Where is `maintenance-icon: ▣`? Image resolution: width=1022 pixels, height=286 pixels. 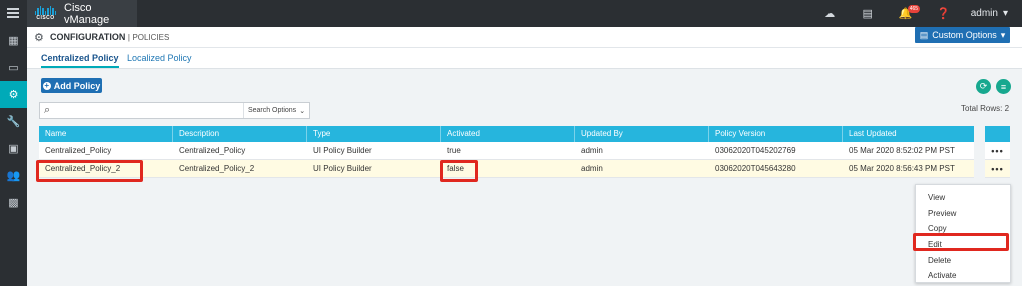 maintenance-icon: ▣ is located at coordinates (13, 148).